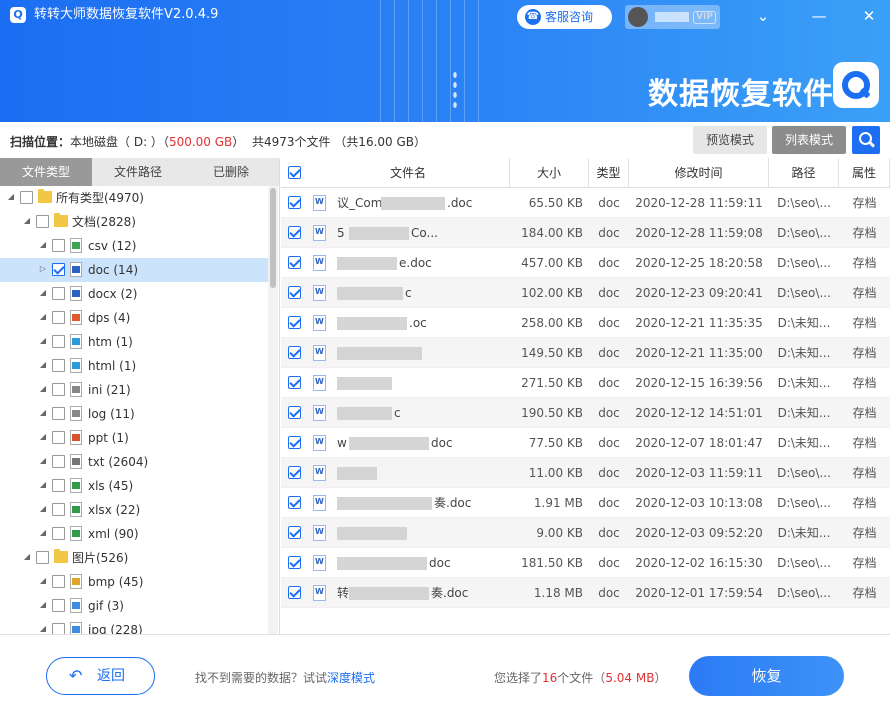 The width and height of the screenshot is (890, 715). Describe the element at coordinates (134, 366) in the screenshot. I see `tree-node: ◢ html (1)` at that location.